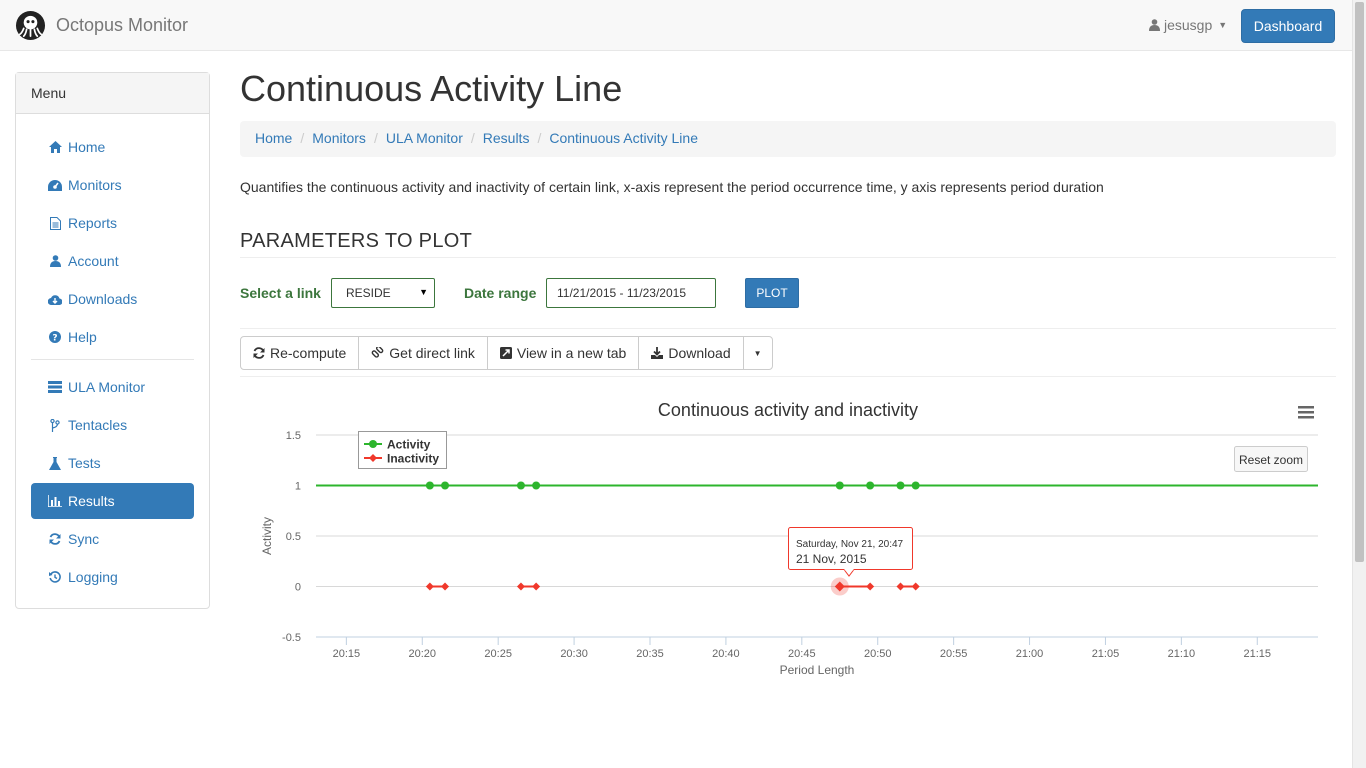 Image resolution: width=1366 pixels, height=768 pixels. I want to click on new-tab-button: View in a new tab, so click(563, 353).